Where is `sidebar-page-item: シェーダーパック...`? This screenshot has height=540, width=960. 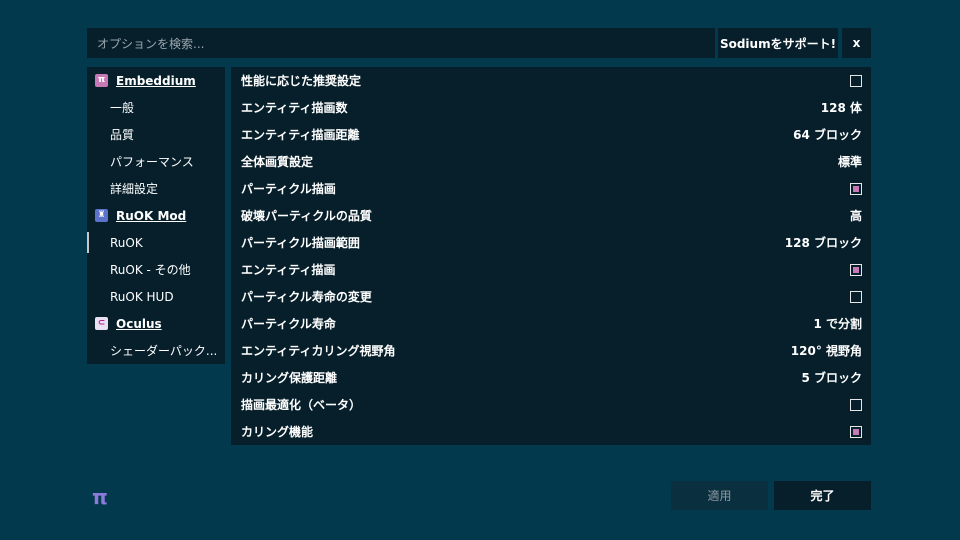 sidebar-page-item: シェーダーパック... is located at coordinates (156, 350).